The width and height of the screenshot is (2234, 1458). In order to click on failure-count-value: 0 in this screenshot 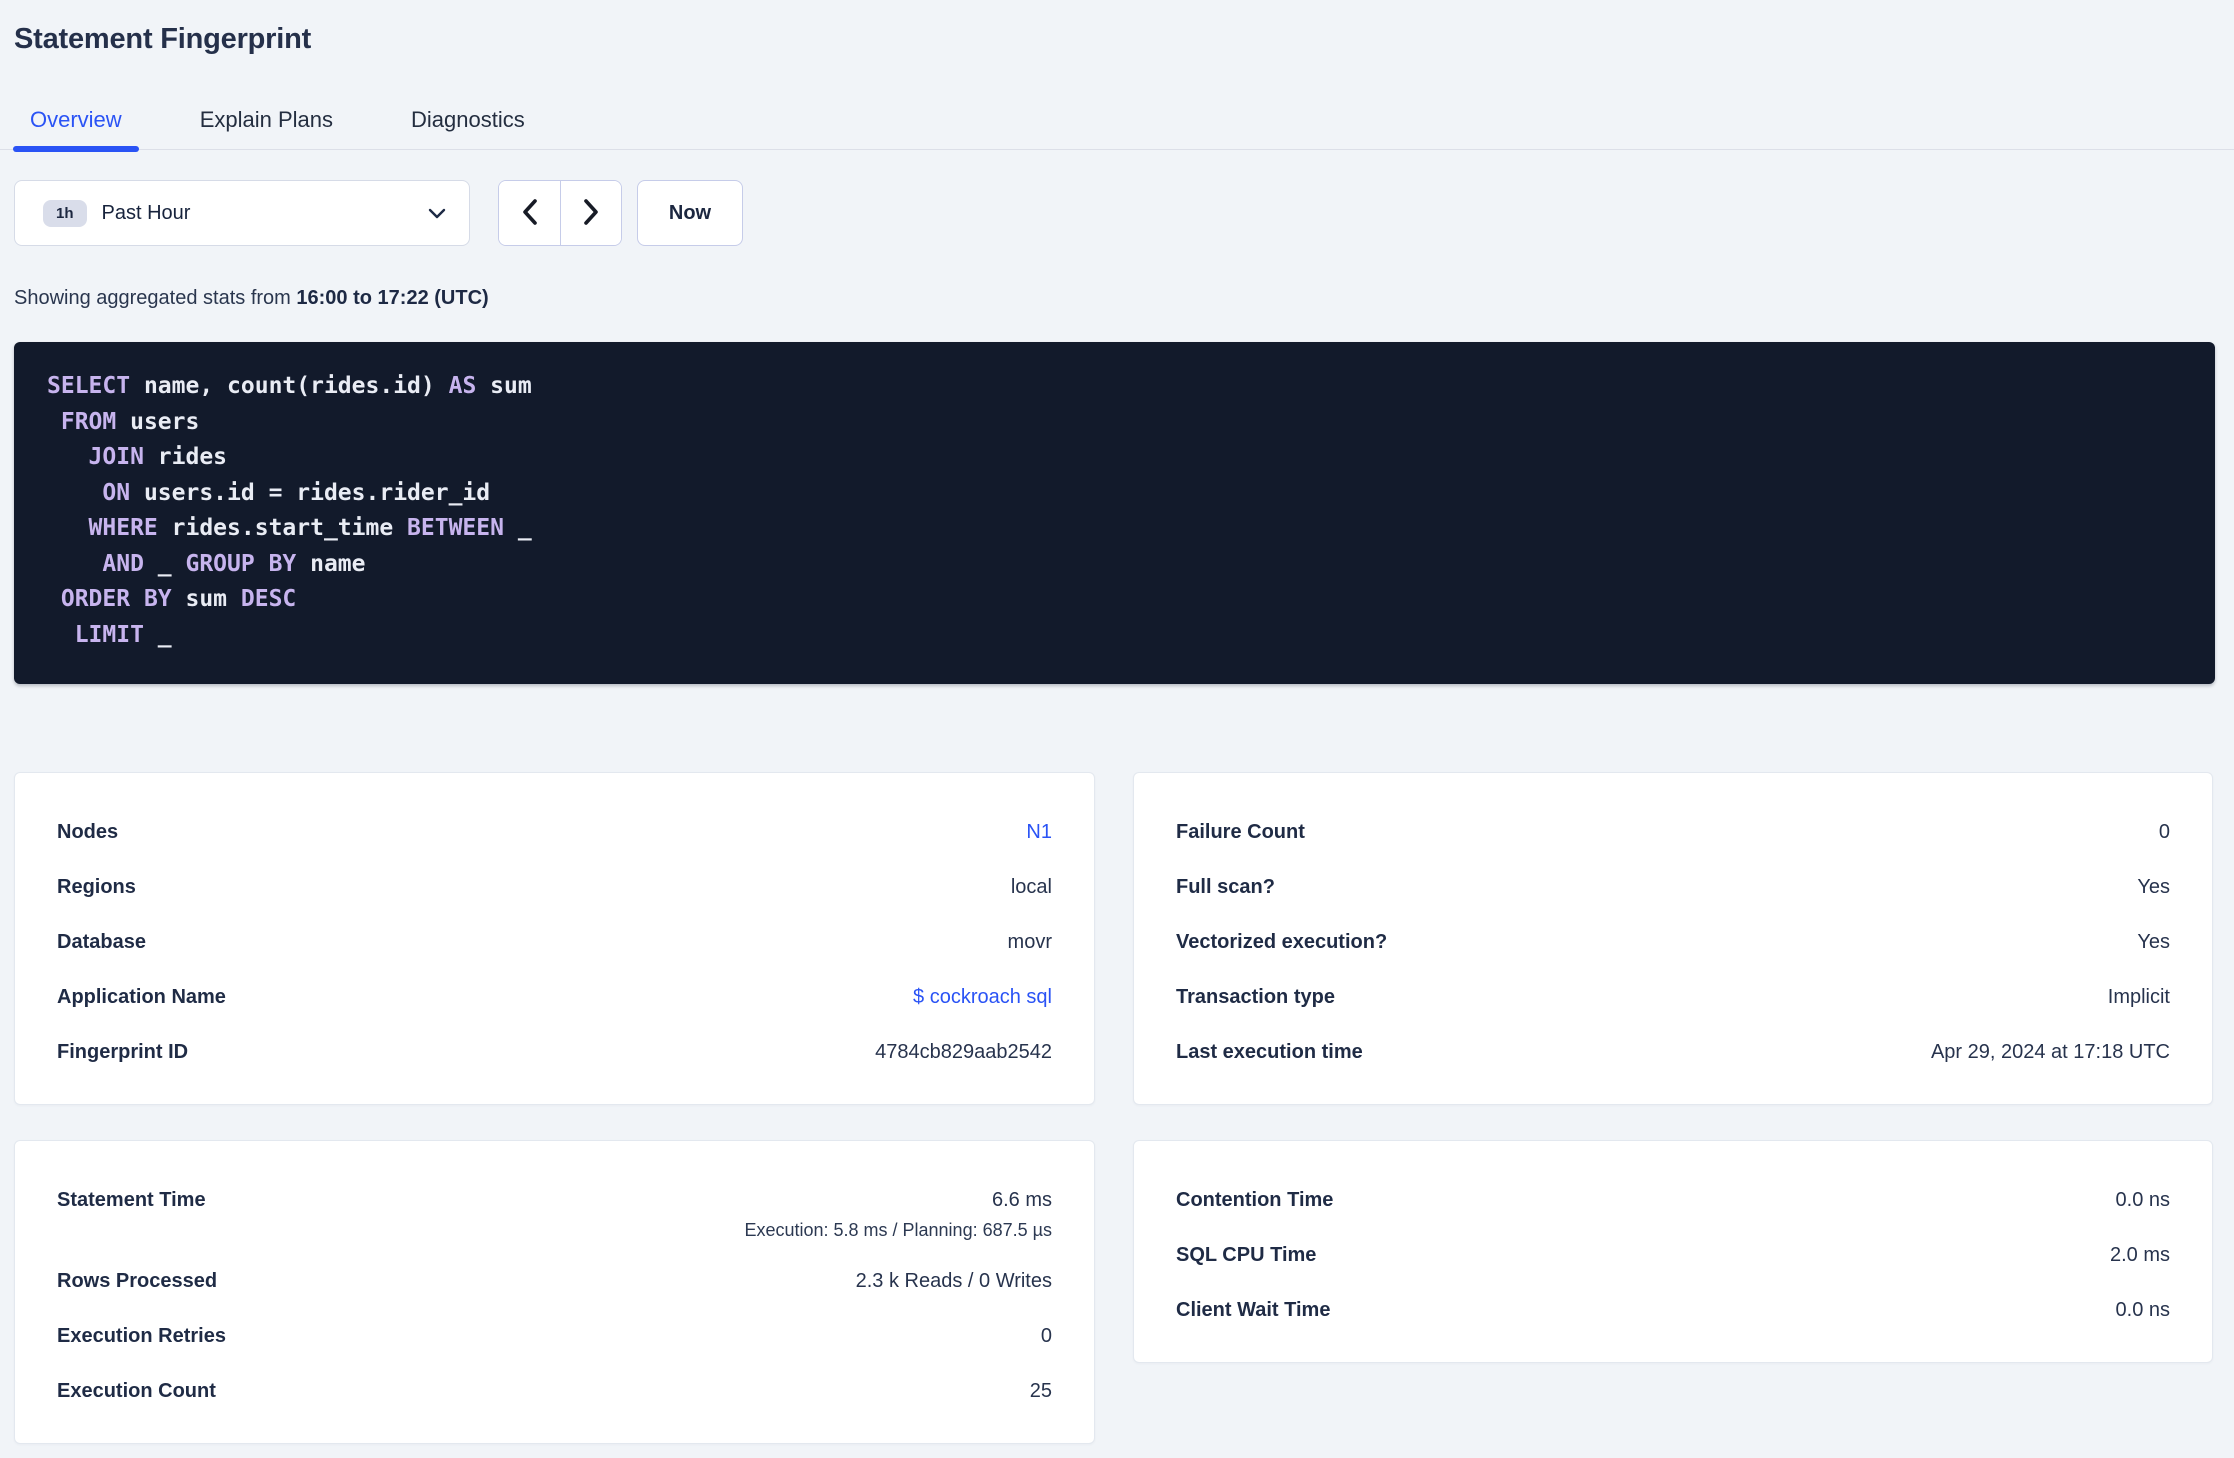, I will do `click(2164, 832)`.